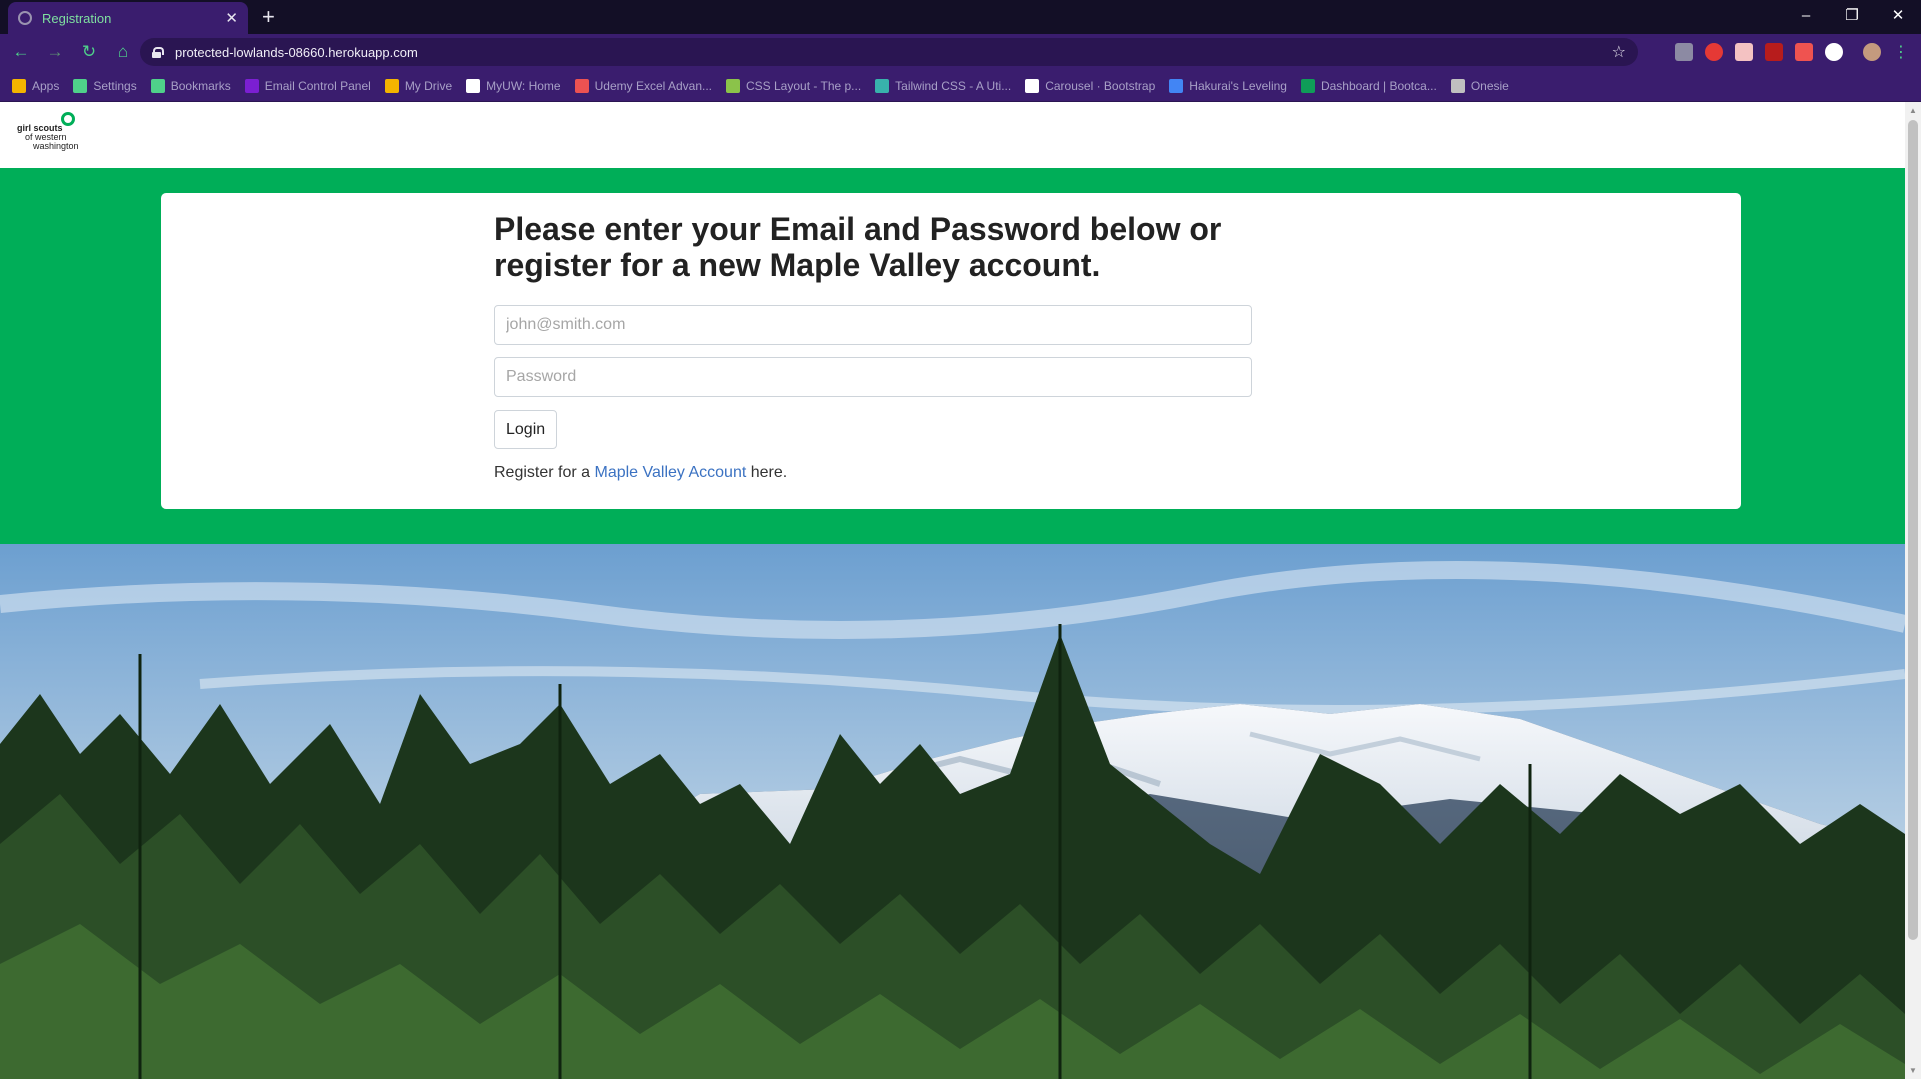  Describe the element at coordinates (1804, 52) in the screenshot. I see `extension-share-icon` at that location.